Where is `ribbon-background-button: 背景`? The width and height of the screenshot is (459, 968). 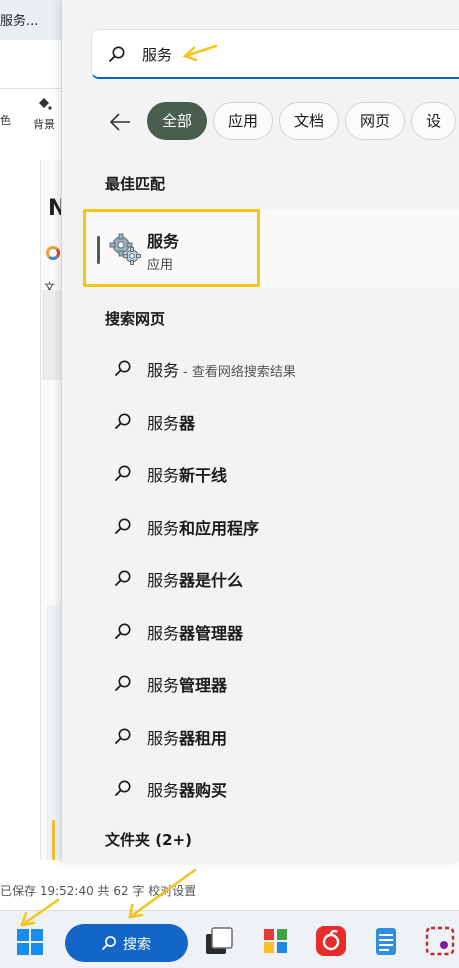
ribbon-background-button: 背景 is located at coordinates (44, 114).